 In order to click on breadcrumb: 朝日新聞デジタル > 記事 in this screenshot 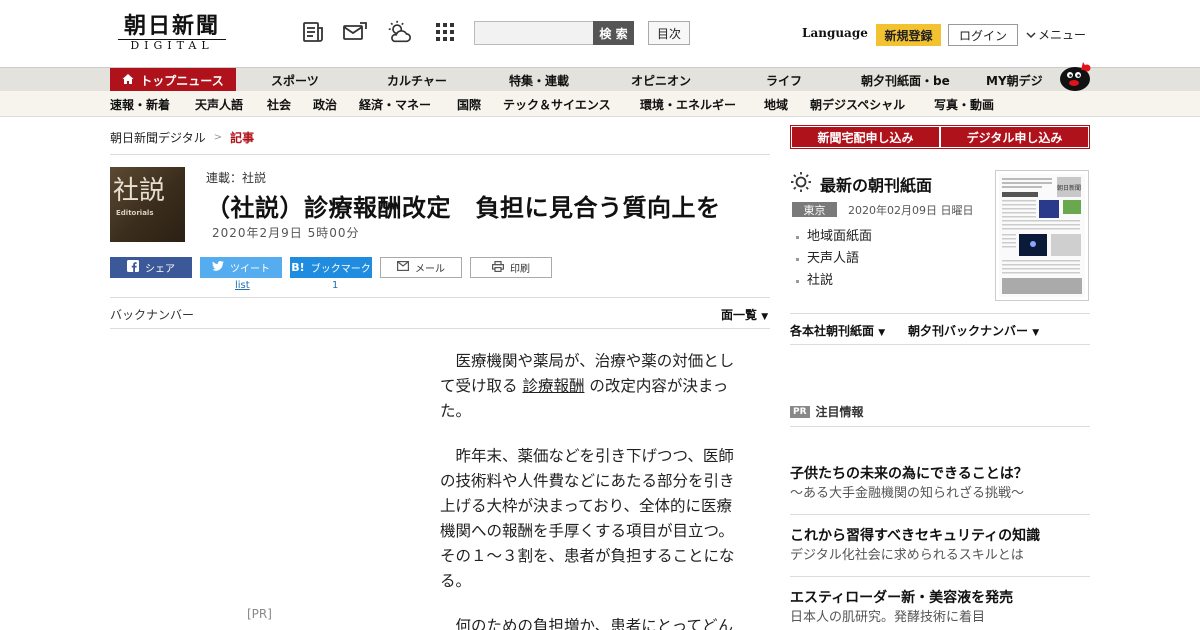, I will do `click(182, 137)`.